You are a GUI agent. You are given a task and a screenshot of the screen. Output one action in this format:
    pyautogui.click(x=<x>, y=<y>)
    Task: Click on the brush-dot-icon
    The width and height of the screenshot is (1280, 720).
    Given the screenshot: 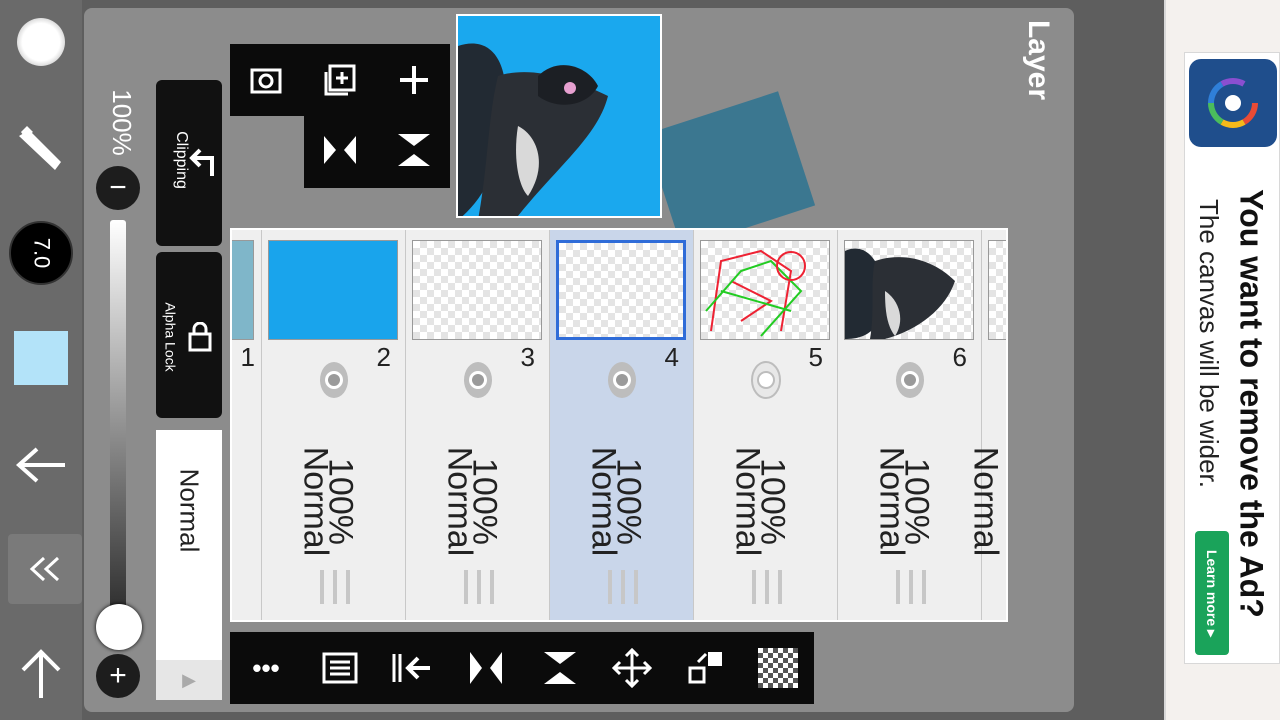 What is the action you would take?
    pyautogui.click(x=41, y=42)
    